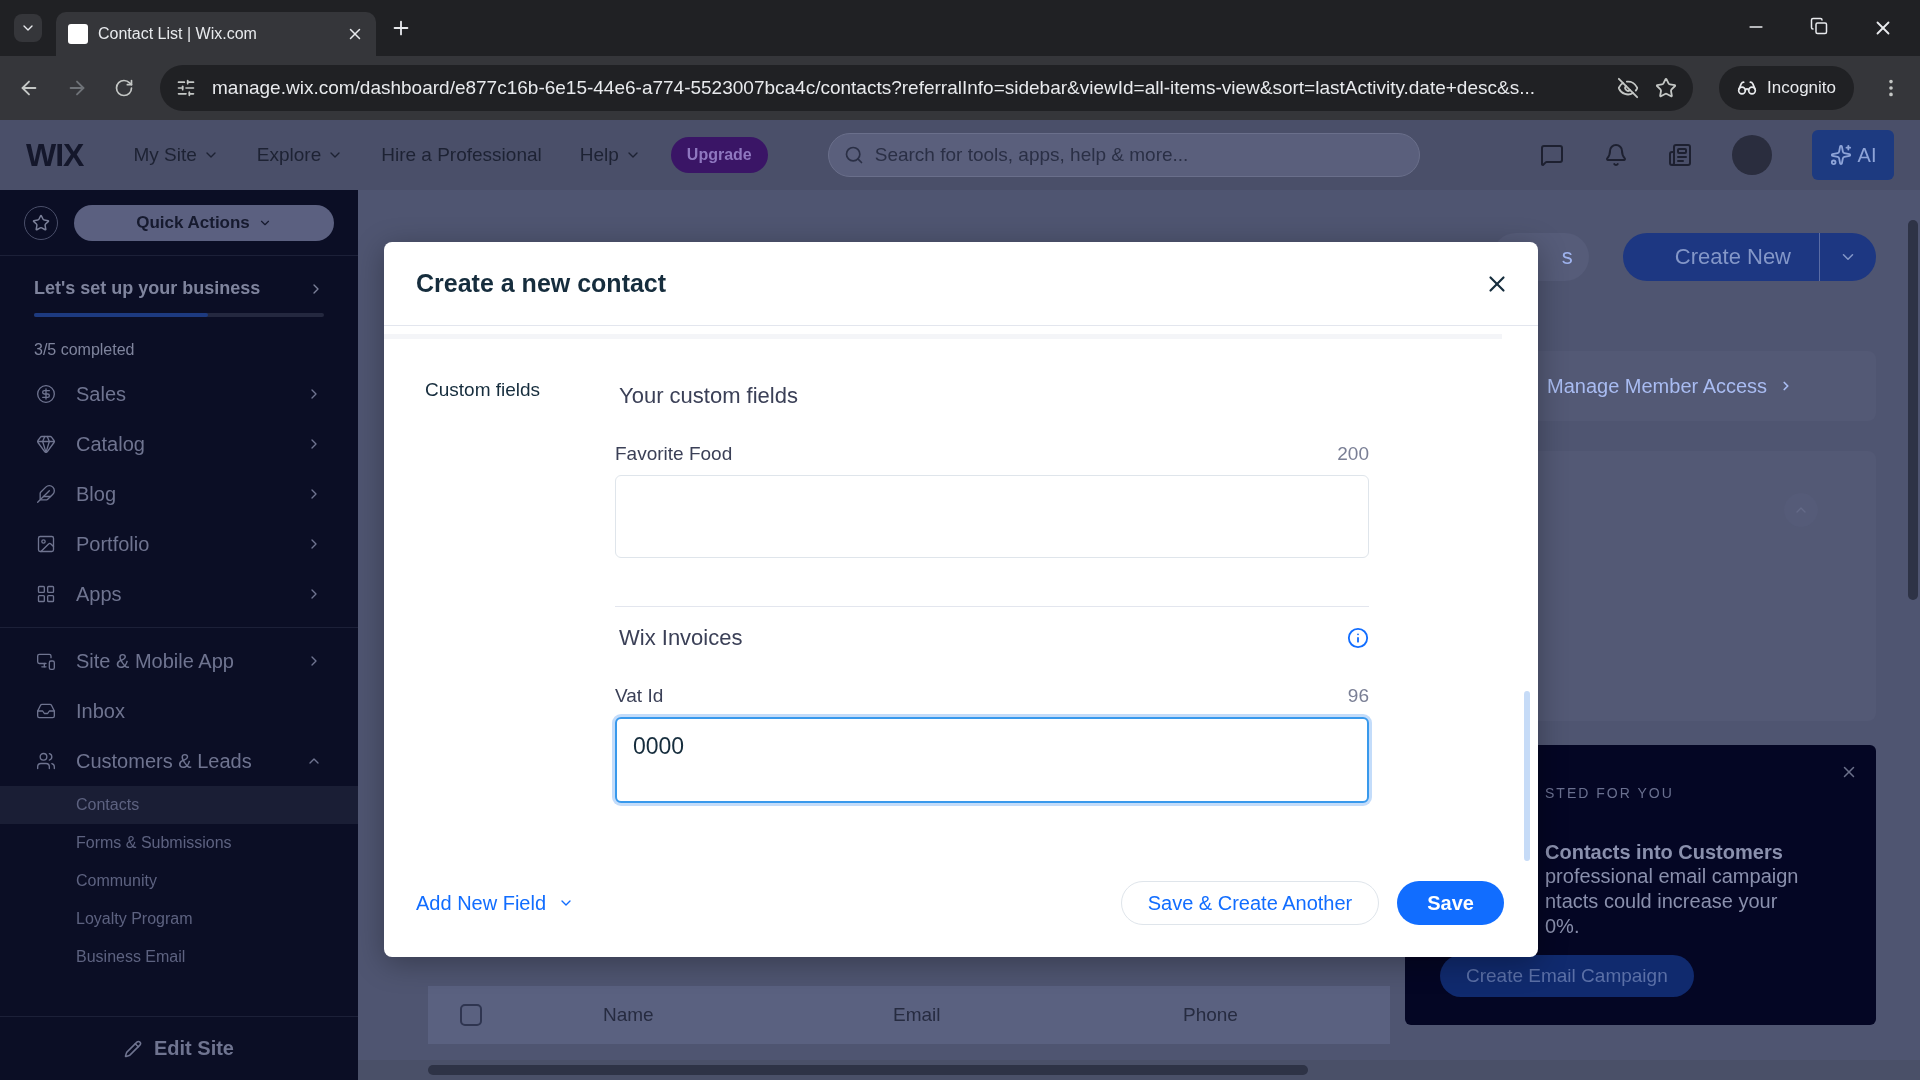  I want to click on sidebar-item-label: Portfolio, so click(113, 544).